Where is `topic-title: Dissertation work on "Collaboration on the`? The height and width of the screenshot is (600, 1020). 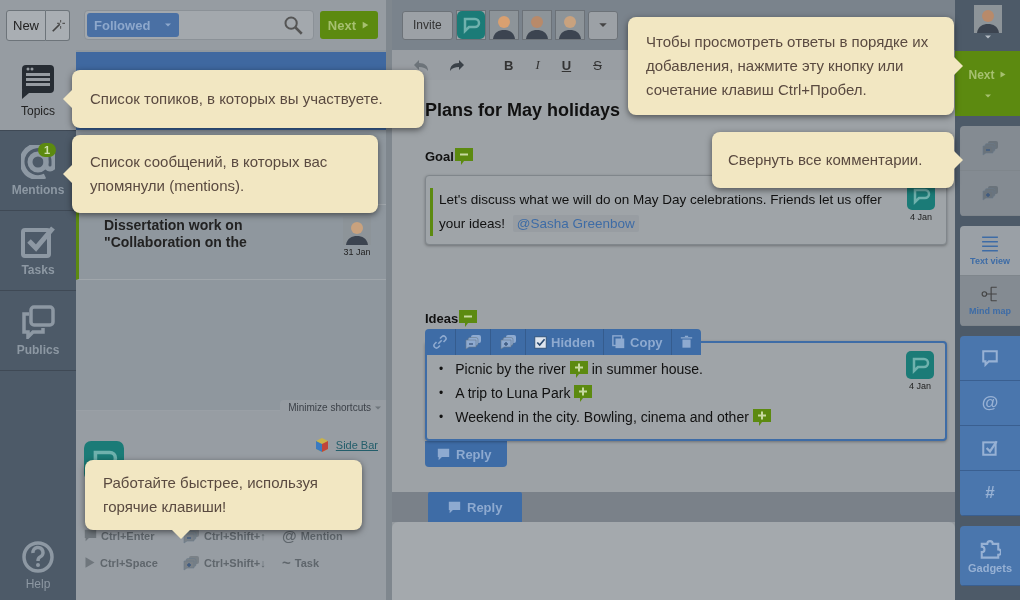
topic-title: Dissertation work on "Collaboration on the is located at coordinates (176, 234).